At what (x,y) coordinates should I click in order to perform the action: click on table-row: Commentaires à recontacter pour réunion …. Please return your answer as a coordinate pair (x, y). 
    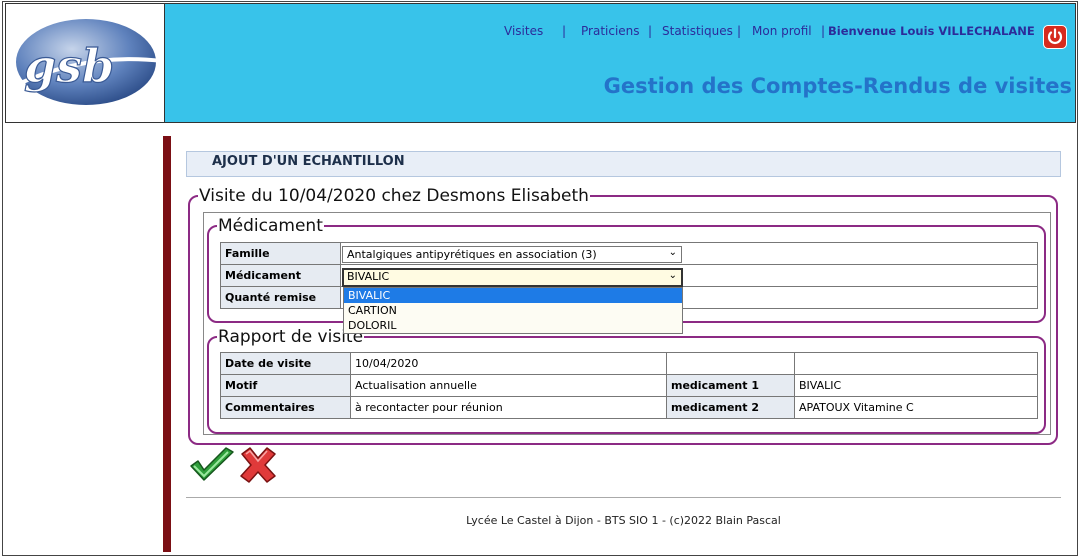
    Looking at the image, I should click on (629, 407).